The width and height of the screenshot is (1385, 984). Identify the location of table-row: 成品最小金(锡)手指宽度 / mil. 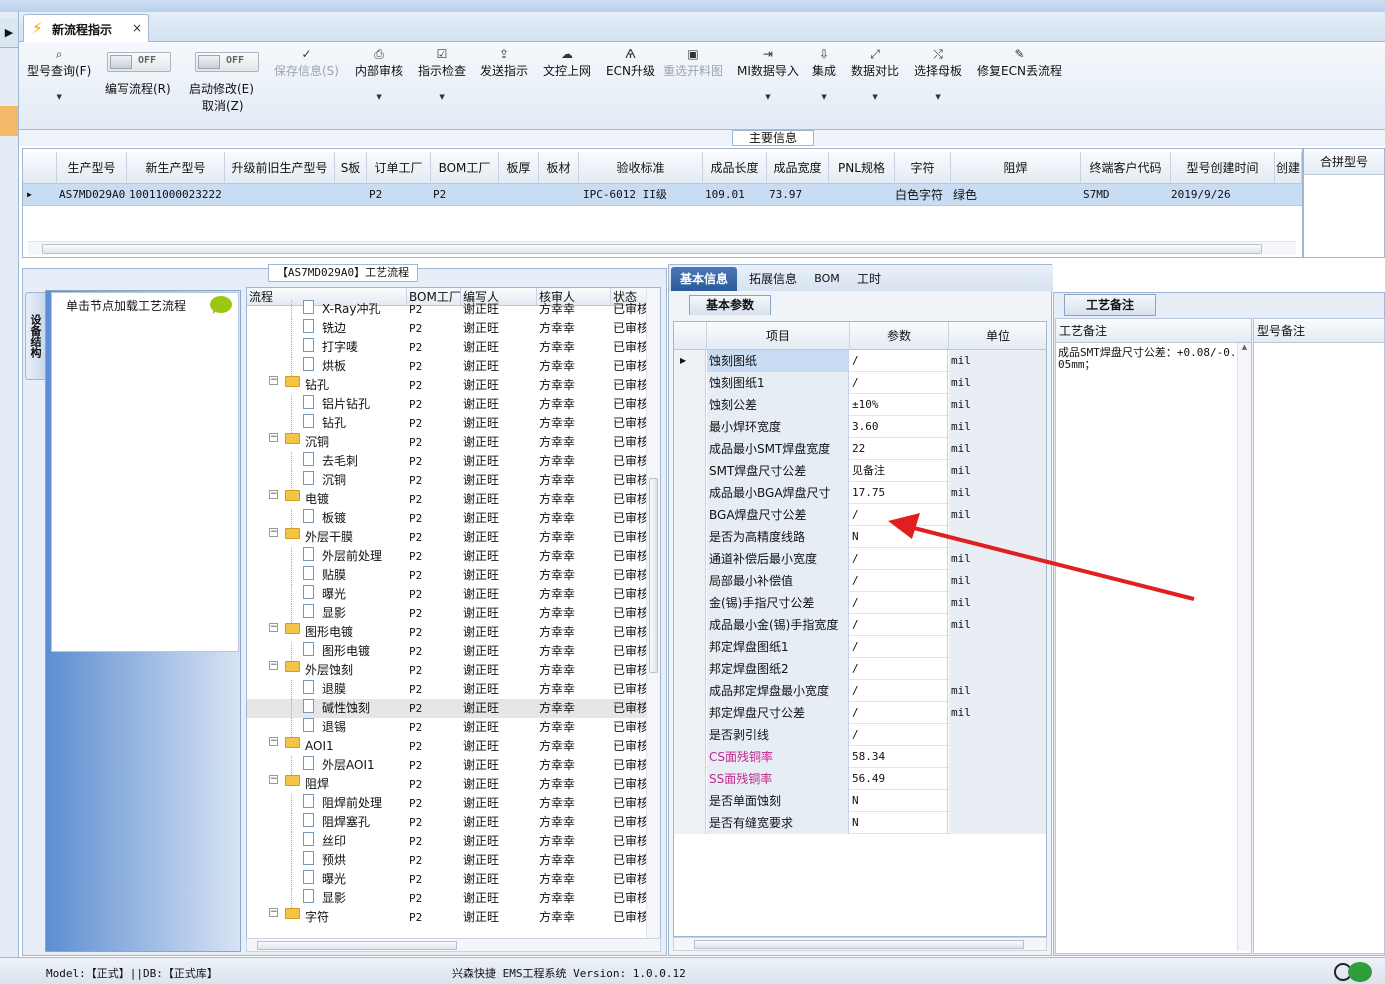
(860, 625).